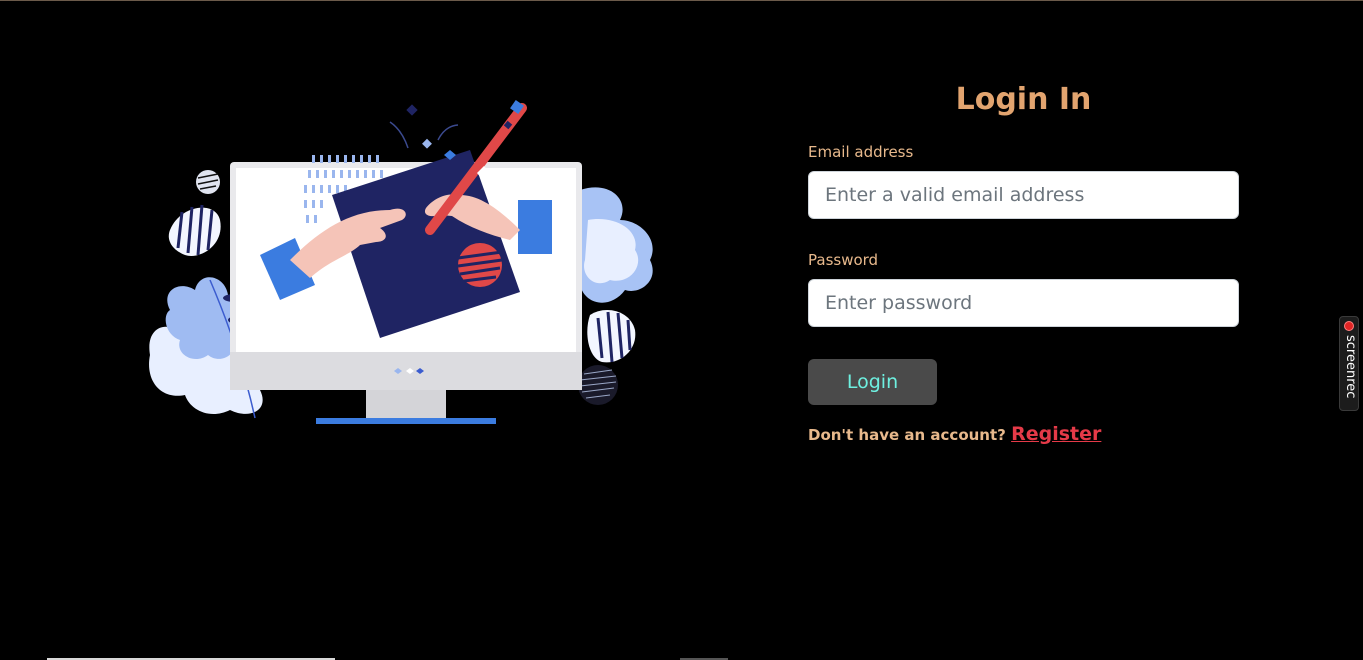 This screenshot has width=1363, height=660. What do you see at coordinates (1023, 195) in the screenshot?
I see `email-input` at bounding box center [1023, 195].